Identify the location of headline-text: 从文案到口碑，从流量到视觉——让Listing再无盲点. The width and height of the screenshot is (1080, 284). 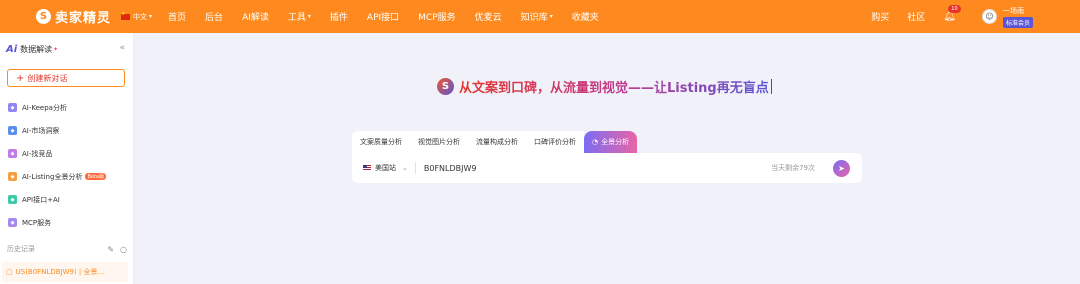
(614, 86).